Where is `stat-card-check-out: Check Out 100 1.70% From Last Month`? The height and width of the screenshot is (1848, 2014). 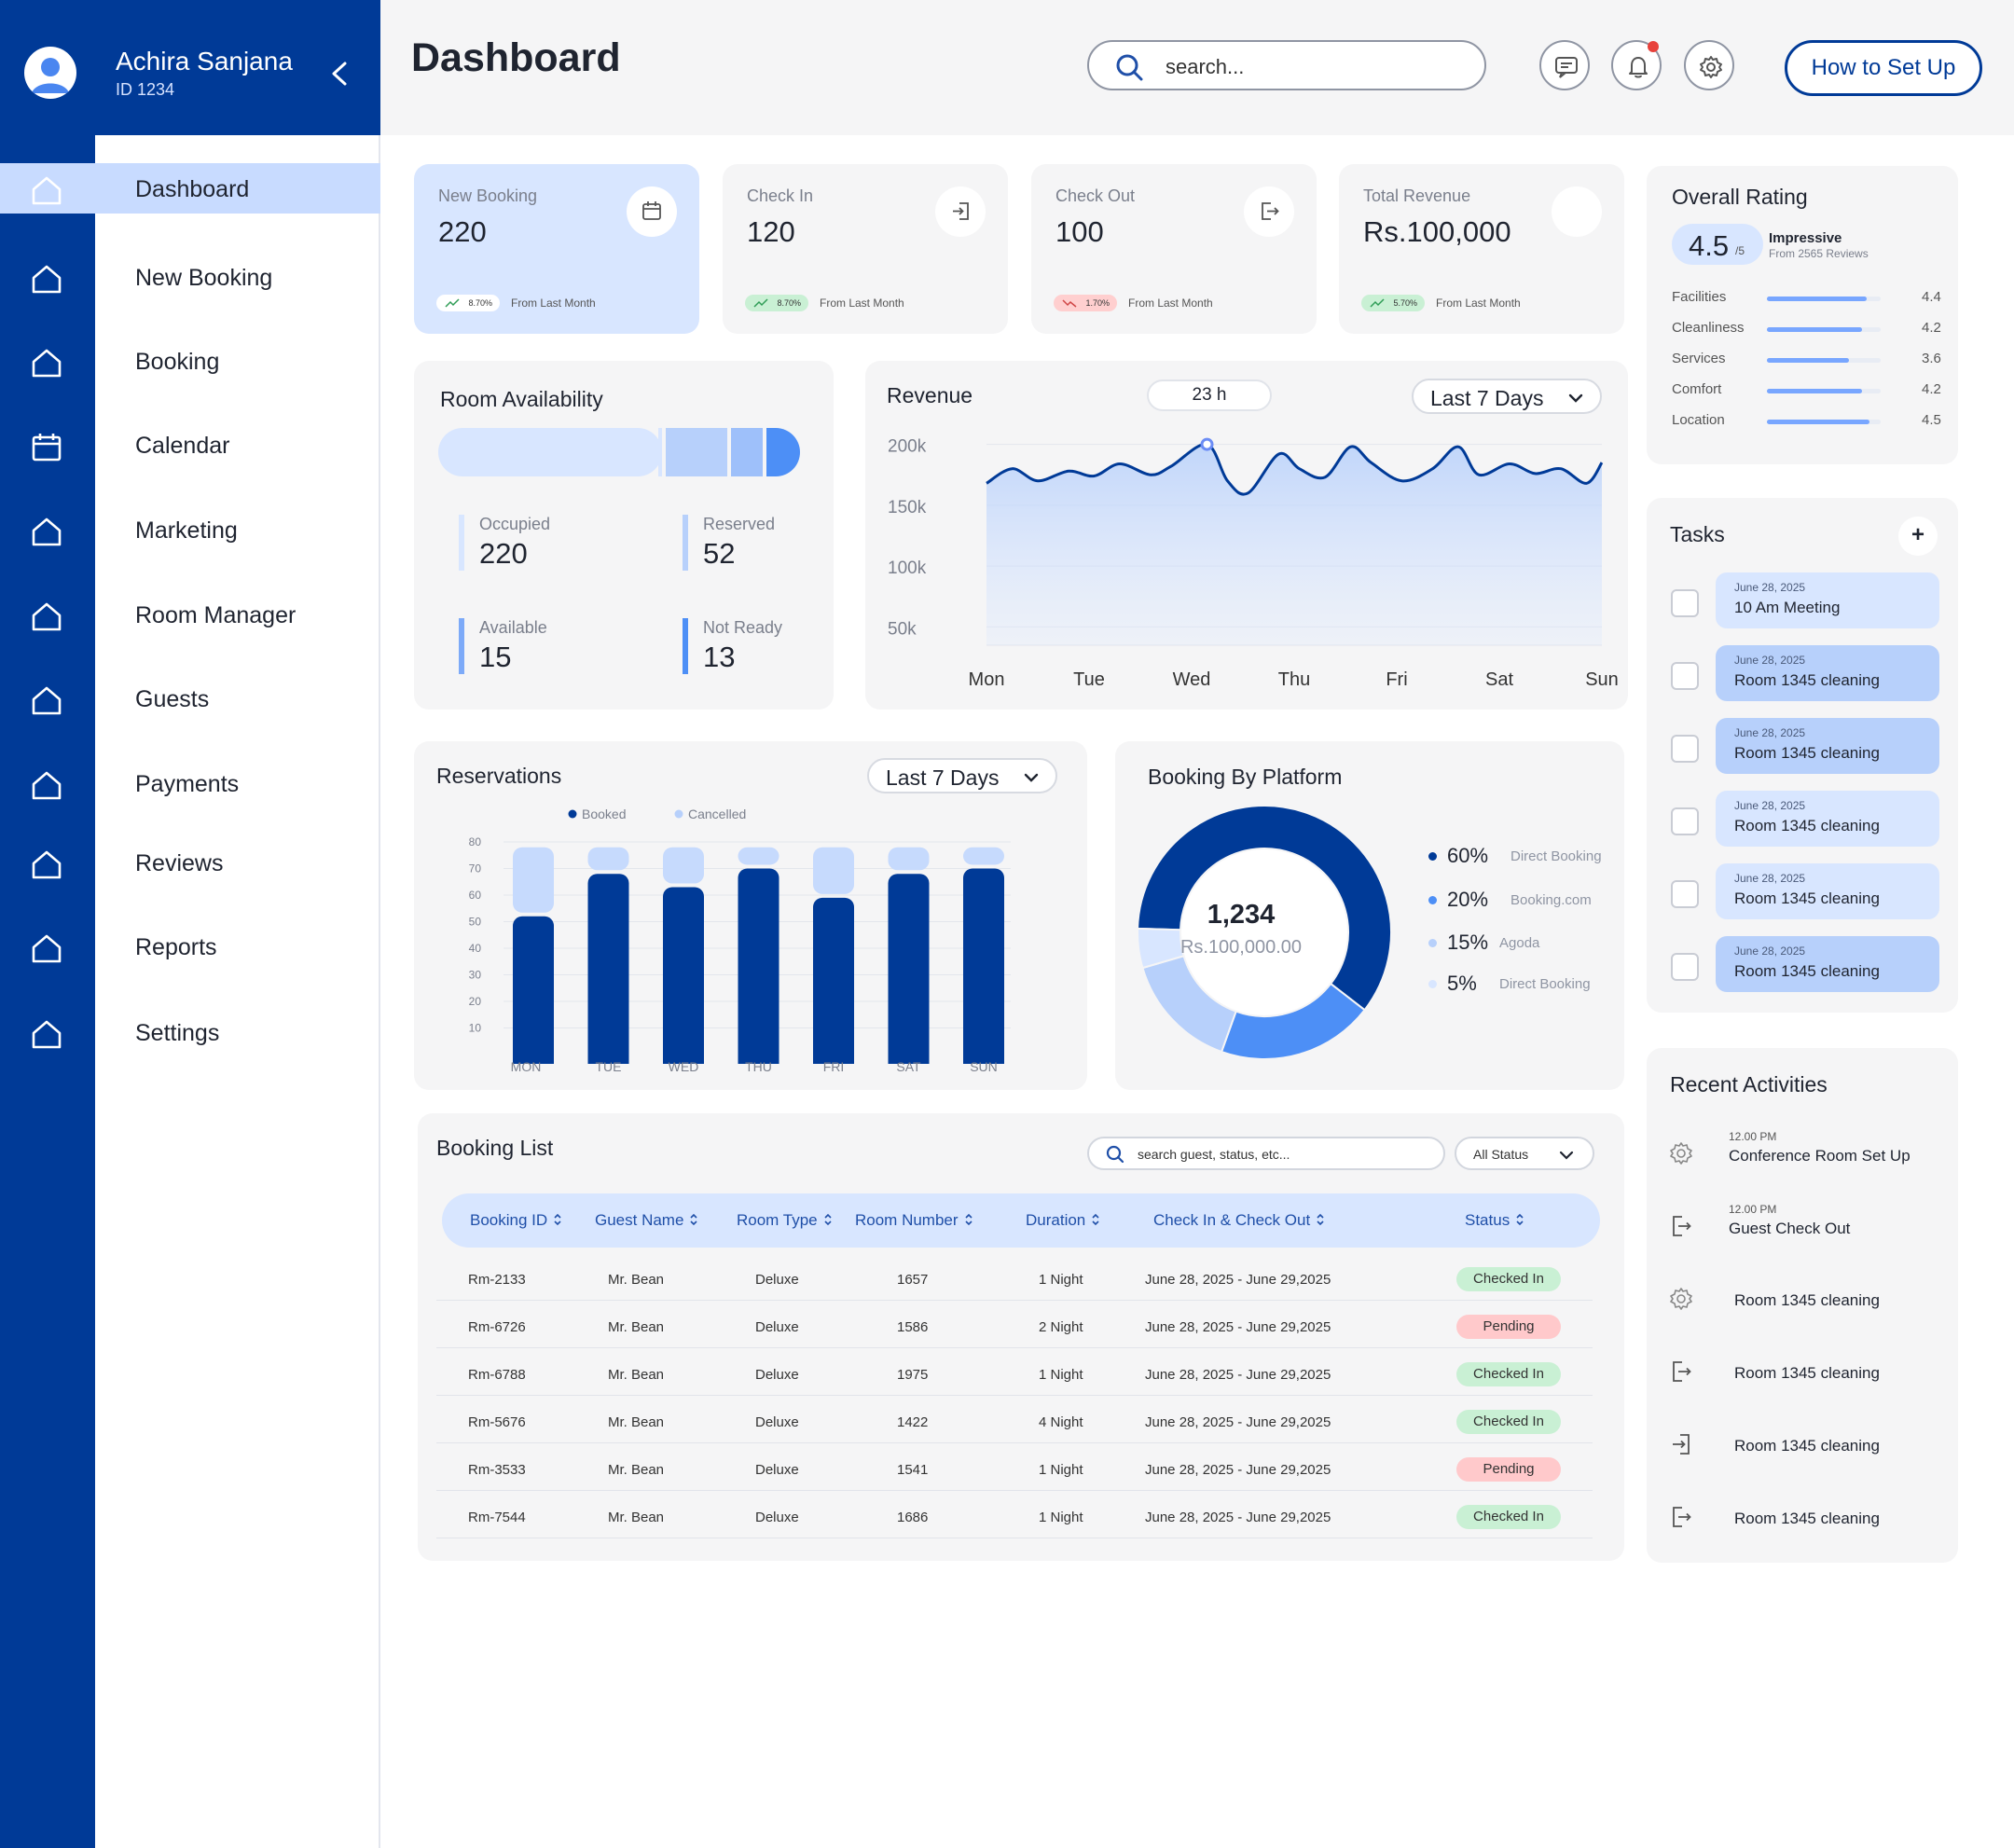 stat-card-check-out: Check Out 100 1.70% From Last Month is located at coordinates (1174, 249).